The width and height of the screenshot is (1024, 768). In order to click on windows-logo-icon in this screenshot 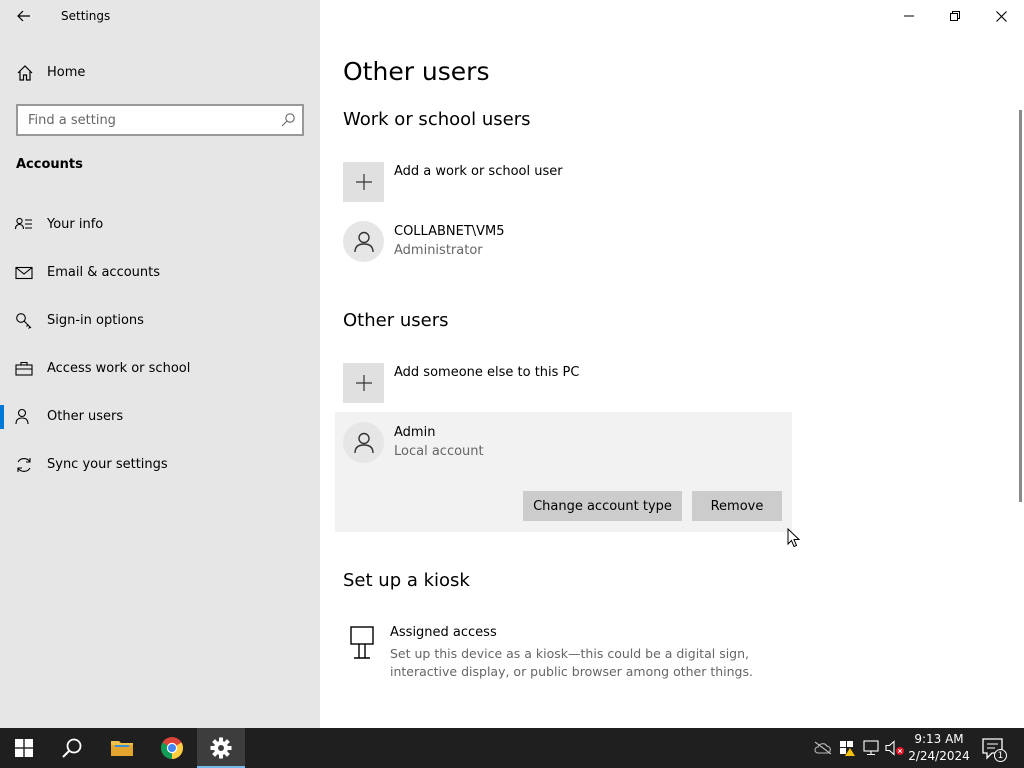, I will do `click(24, 748)`.